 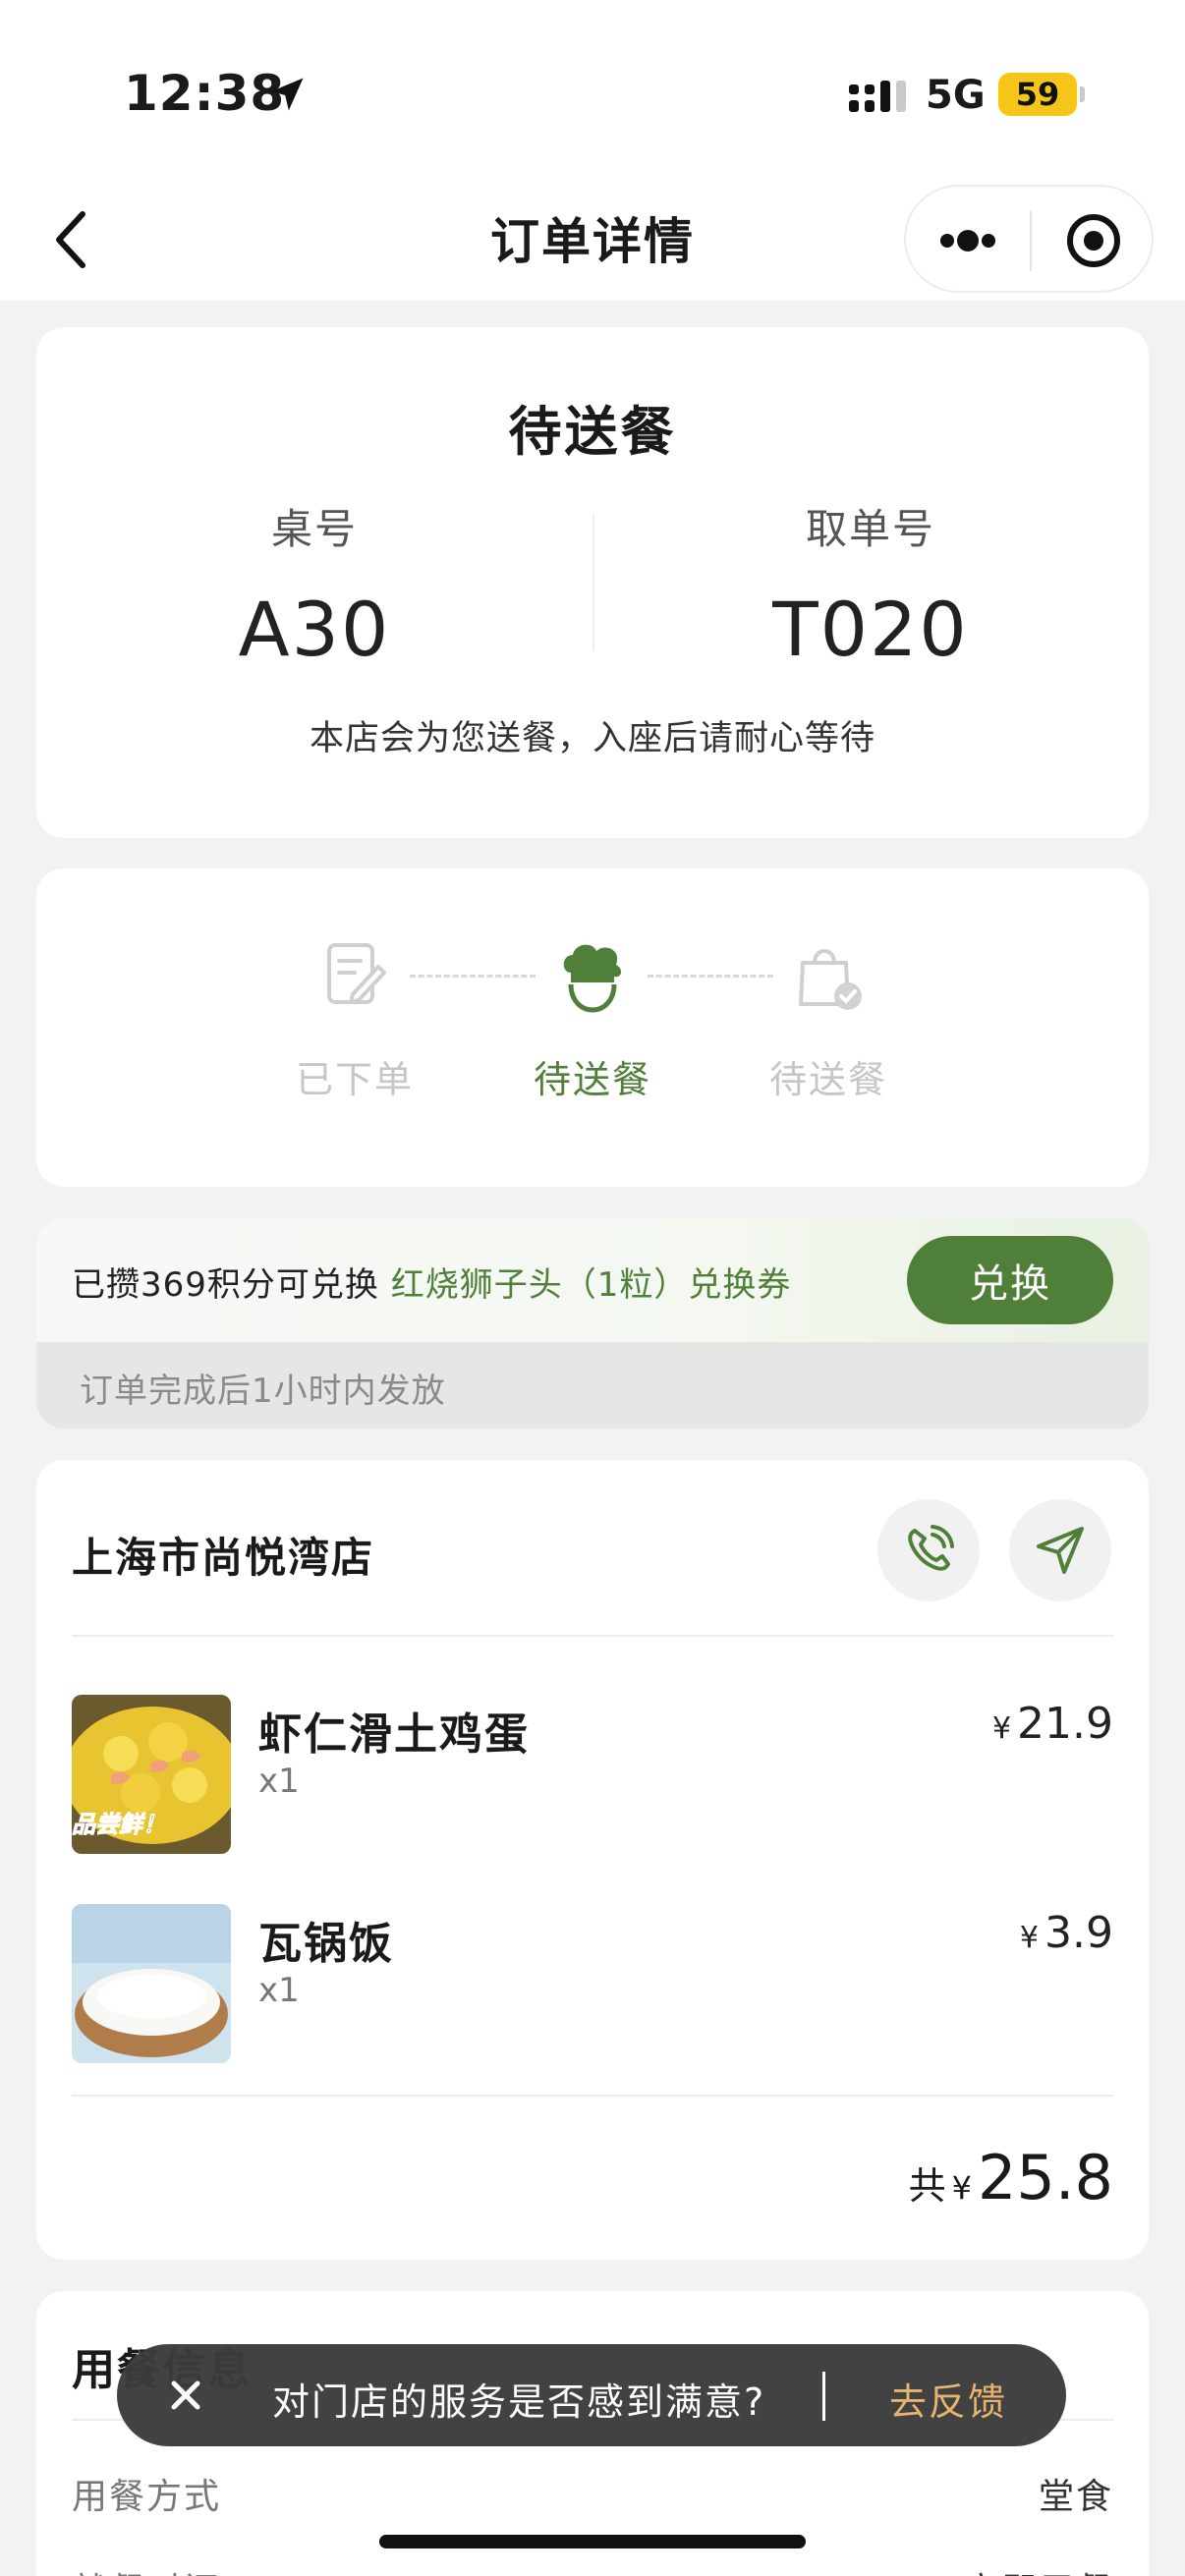 What do you see at coordinates (592, 88) in the screenshot?
I see `status-bar: 12:38 5G 59` at bounding box center [592, 88].